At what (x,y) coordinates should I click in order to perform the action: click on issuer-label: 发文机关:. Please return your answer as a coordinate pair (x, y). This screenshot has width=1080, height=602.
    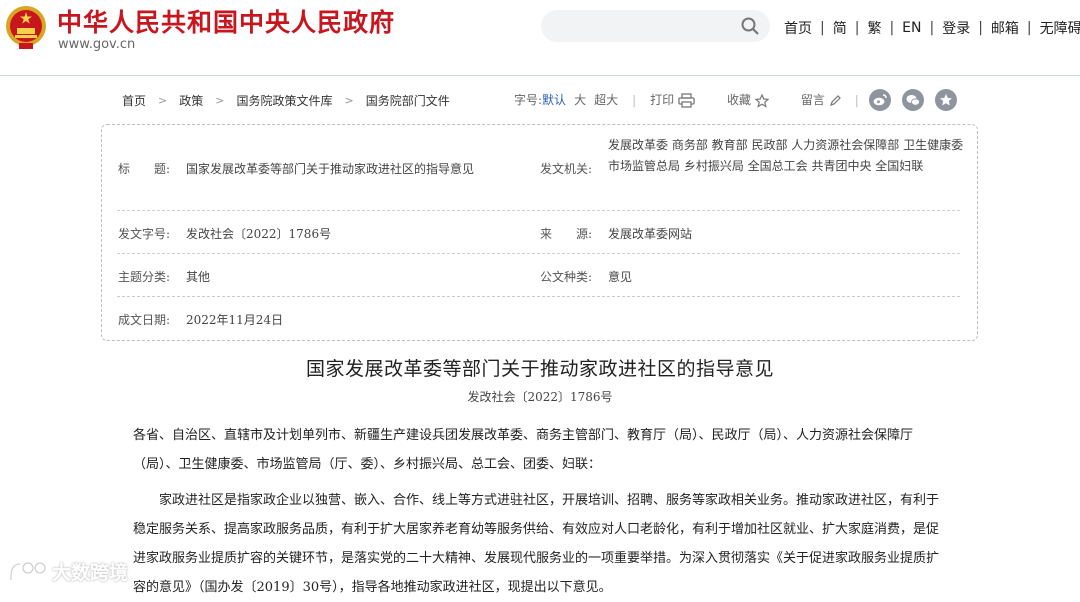
    Looking at the image, I should click on (566, 169).